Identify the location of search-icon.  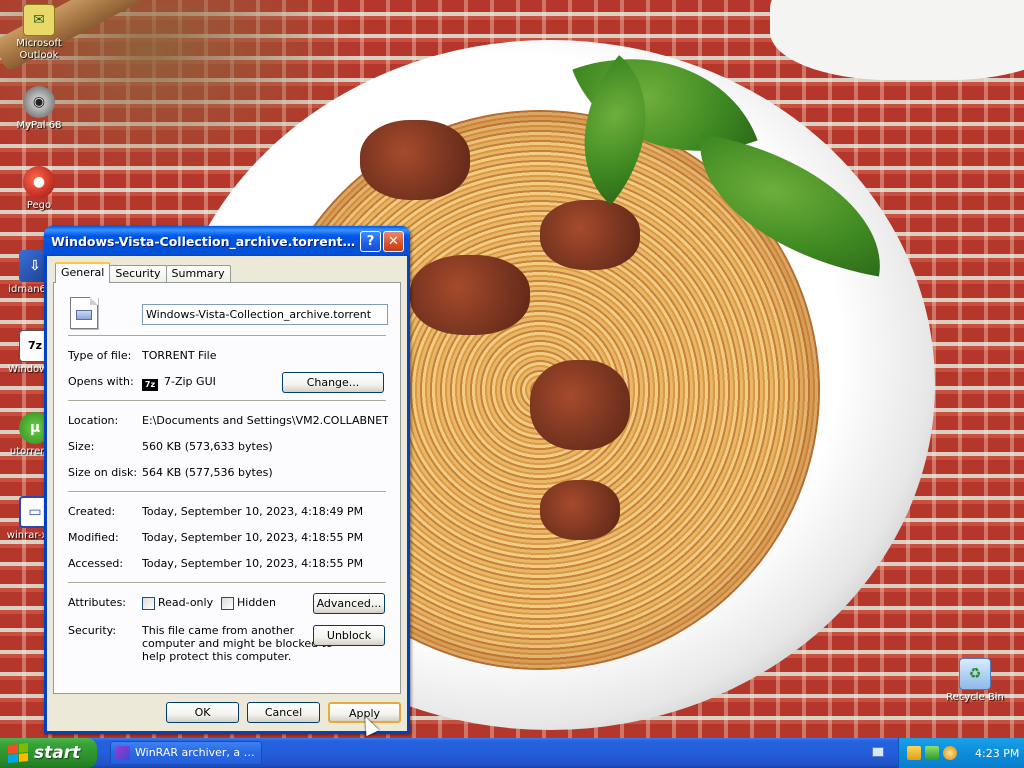
(950, 753).